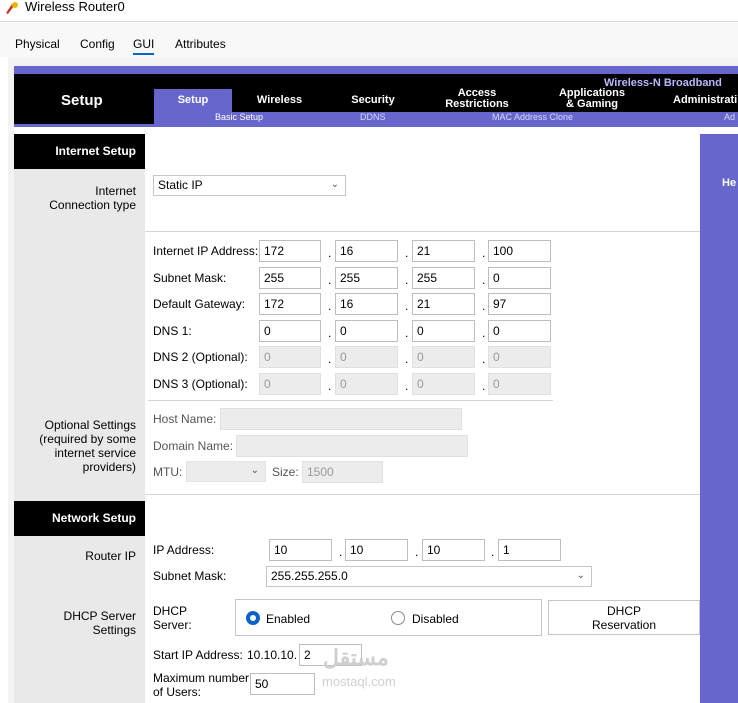 The width and height of the screenshot is (738, 703). Describe the element at coordinates (172, 331) in the screenshot. I see `dns1-label: DNS 1:` at that location.